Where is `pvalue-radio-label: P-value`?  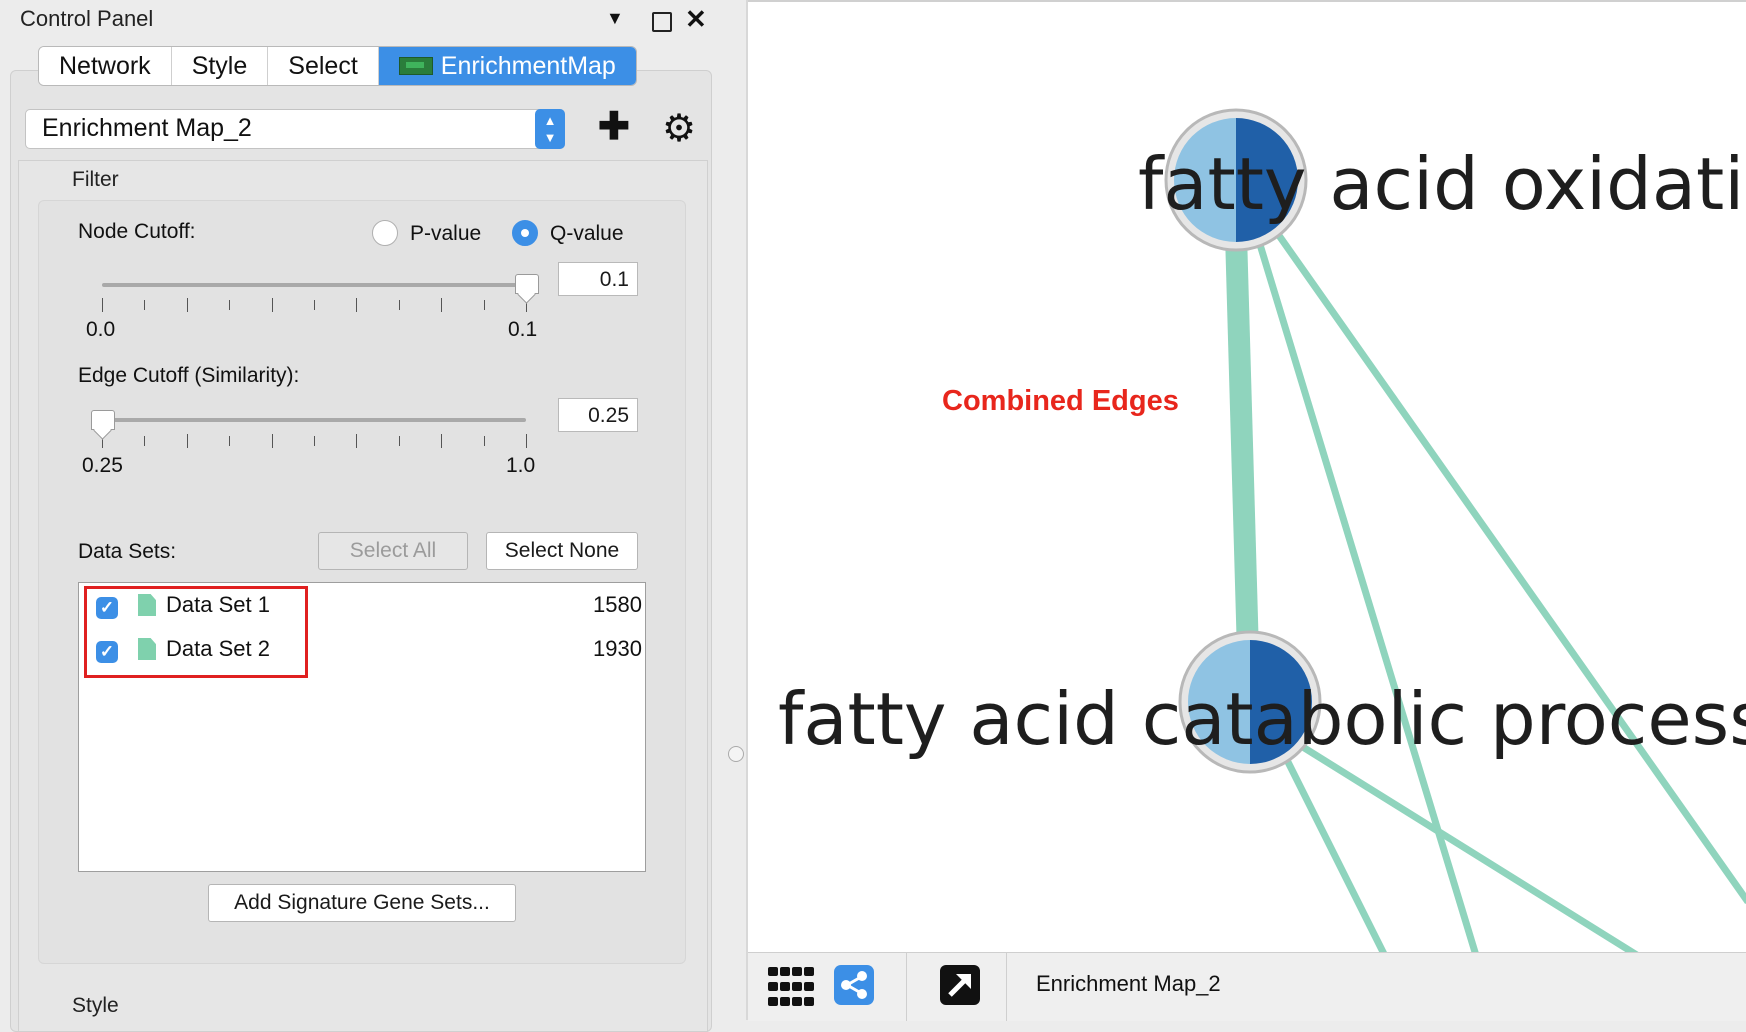
pvalue-radio-label: P-value is located at coordinates (446, 233).